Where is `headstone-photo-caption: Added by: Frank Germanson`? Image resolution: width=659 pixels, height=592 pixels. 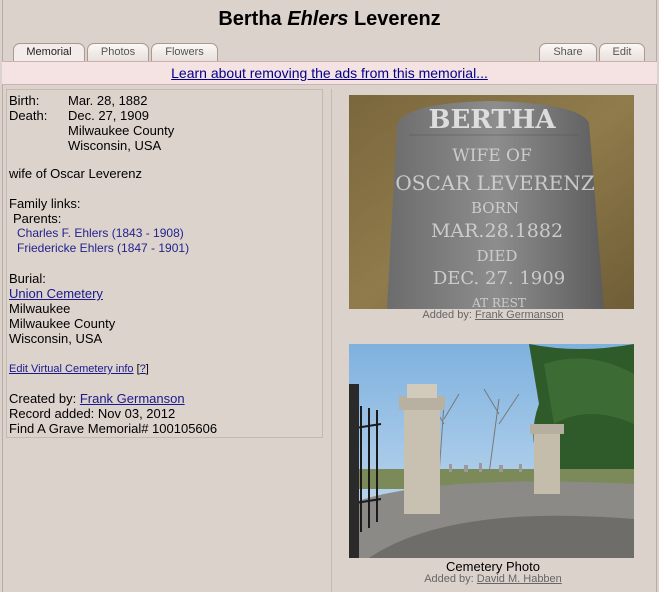 headstone-photo-caption: Added by: Frank Germanson is located at coordinates (493, 315).